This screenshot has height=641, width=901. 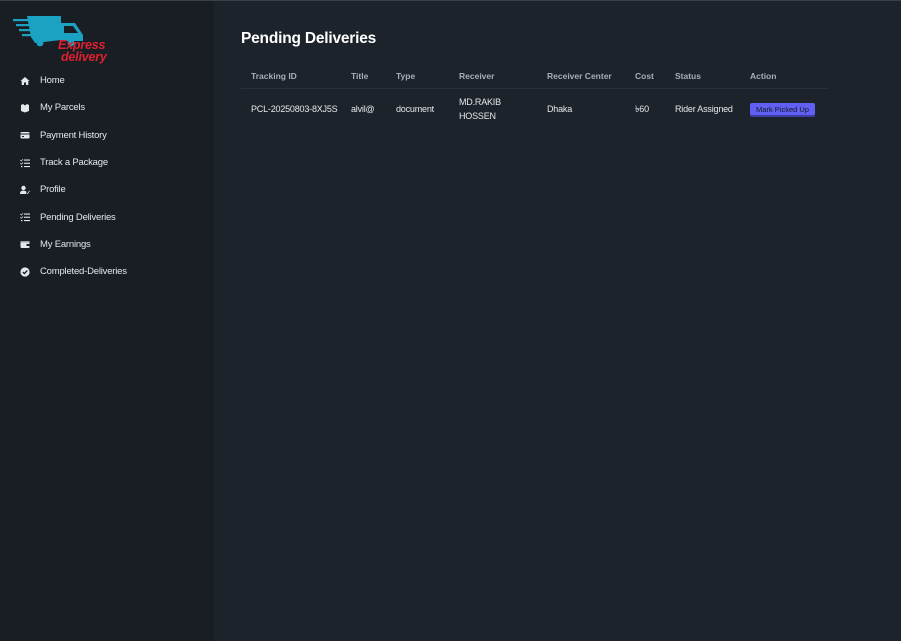 What do you see at coordinates (73, 135) in the screenshot?
I see `sidebar-item-label: Payment History` at bounding box center [73, 135].